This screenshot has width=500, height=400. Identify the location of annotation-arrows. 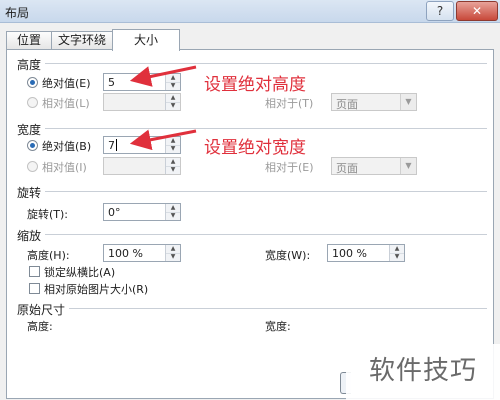
(163, 108).